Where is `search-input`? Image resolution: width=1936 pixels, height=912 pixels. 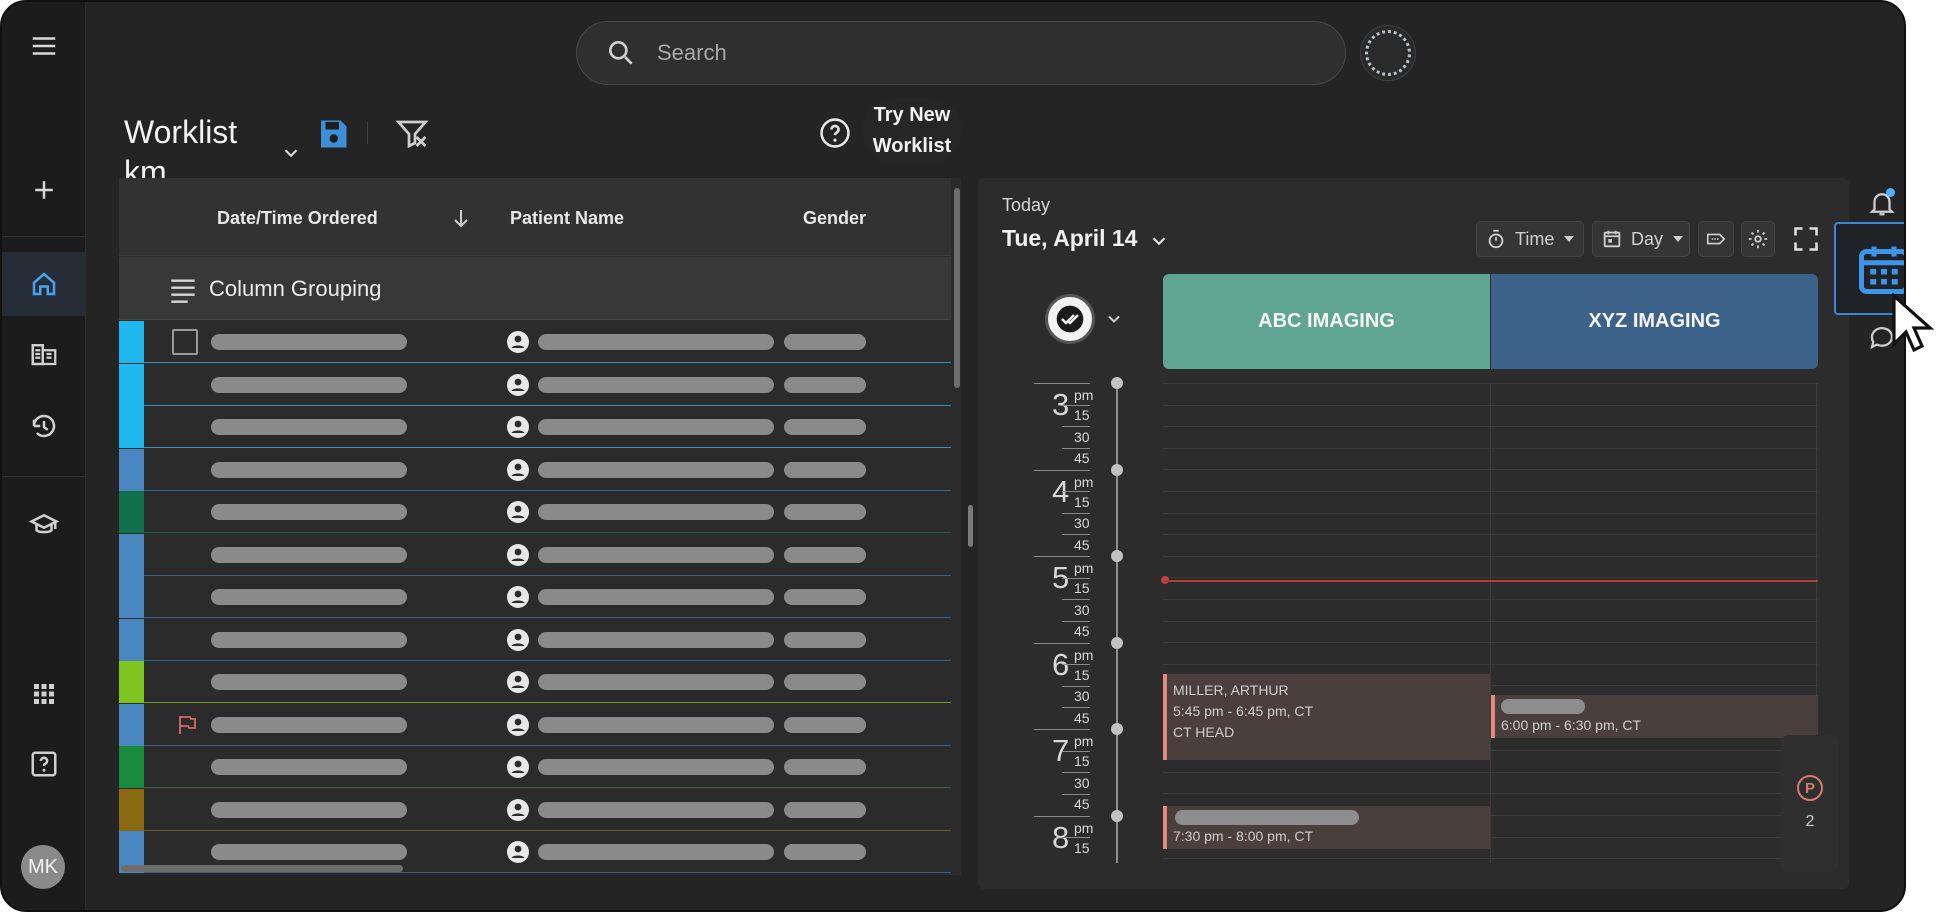 search-input is located at coordinates (987, 53).